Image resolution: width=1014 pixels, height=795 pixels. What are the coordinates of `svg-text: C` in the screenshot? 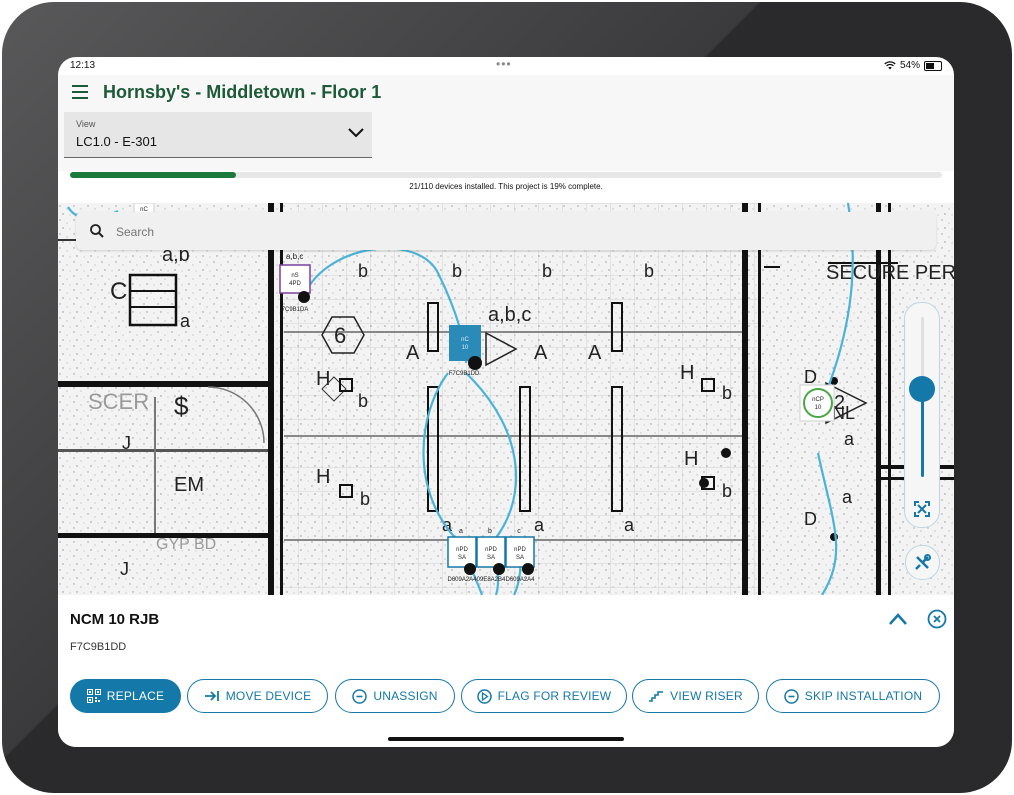 It's located at (118, 291).